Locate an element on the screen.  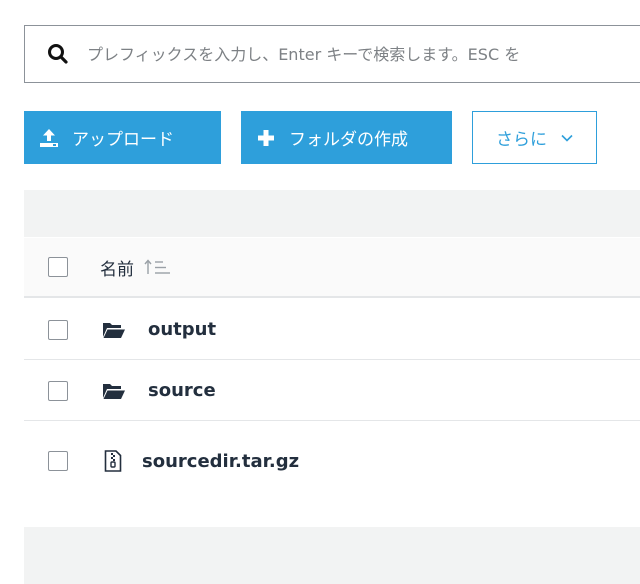
create-folder-button: フォルダの作成 is located at coordinates (346, 137).